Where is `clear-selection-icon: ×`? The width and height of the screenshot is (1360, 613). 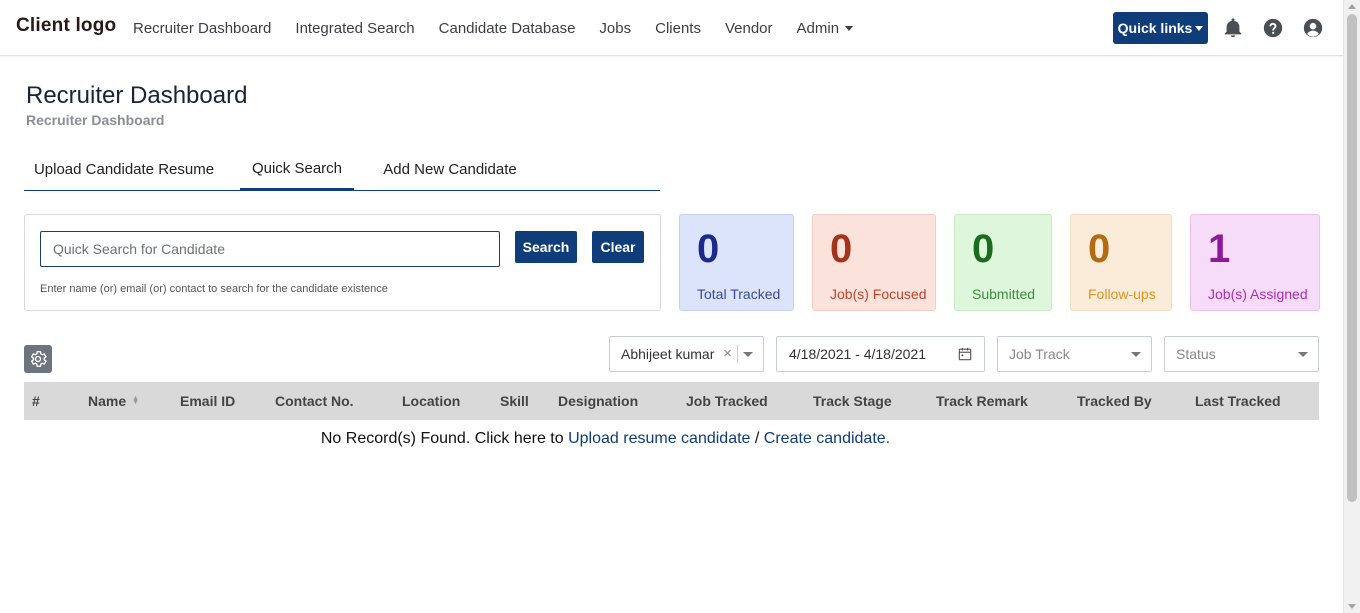
clear-selection-icon: × is located at coordinates (727, 353).